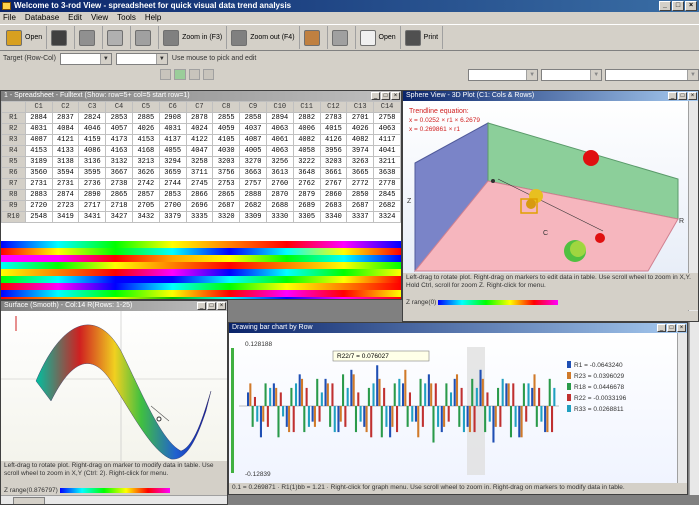 The width and height of the screenshot is (699, 505). I want to click on surface-mesh, so click(123, 392).